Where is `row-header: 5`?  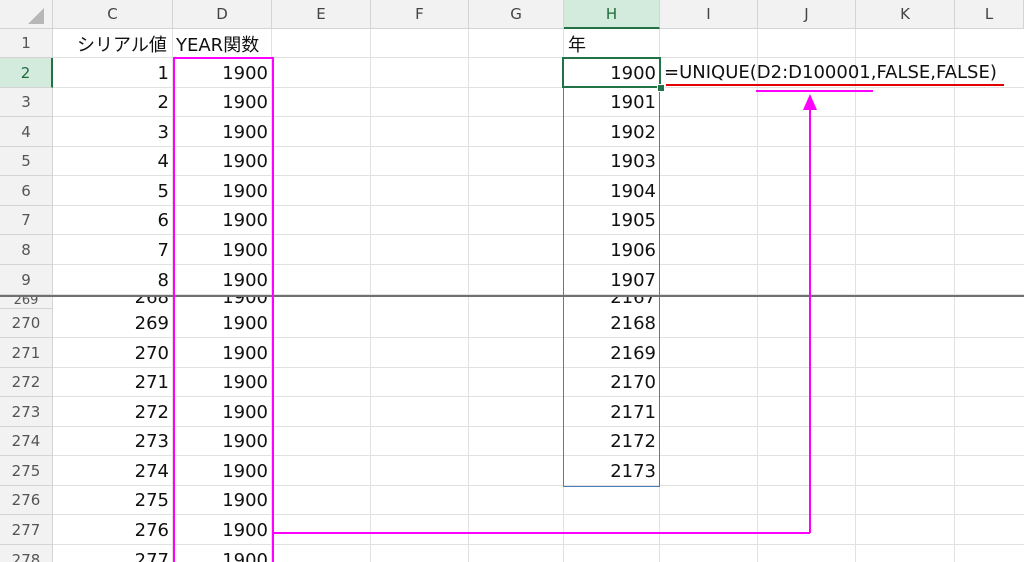 row-header: 5 is located at coordinates (26, 161).